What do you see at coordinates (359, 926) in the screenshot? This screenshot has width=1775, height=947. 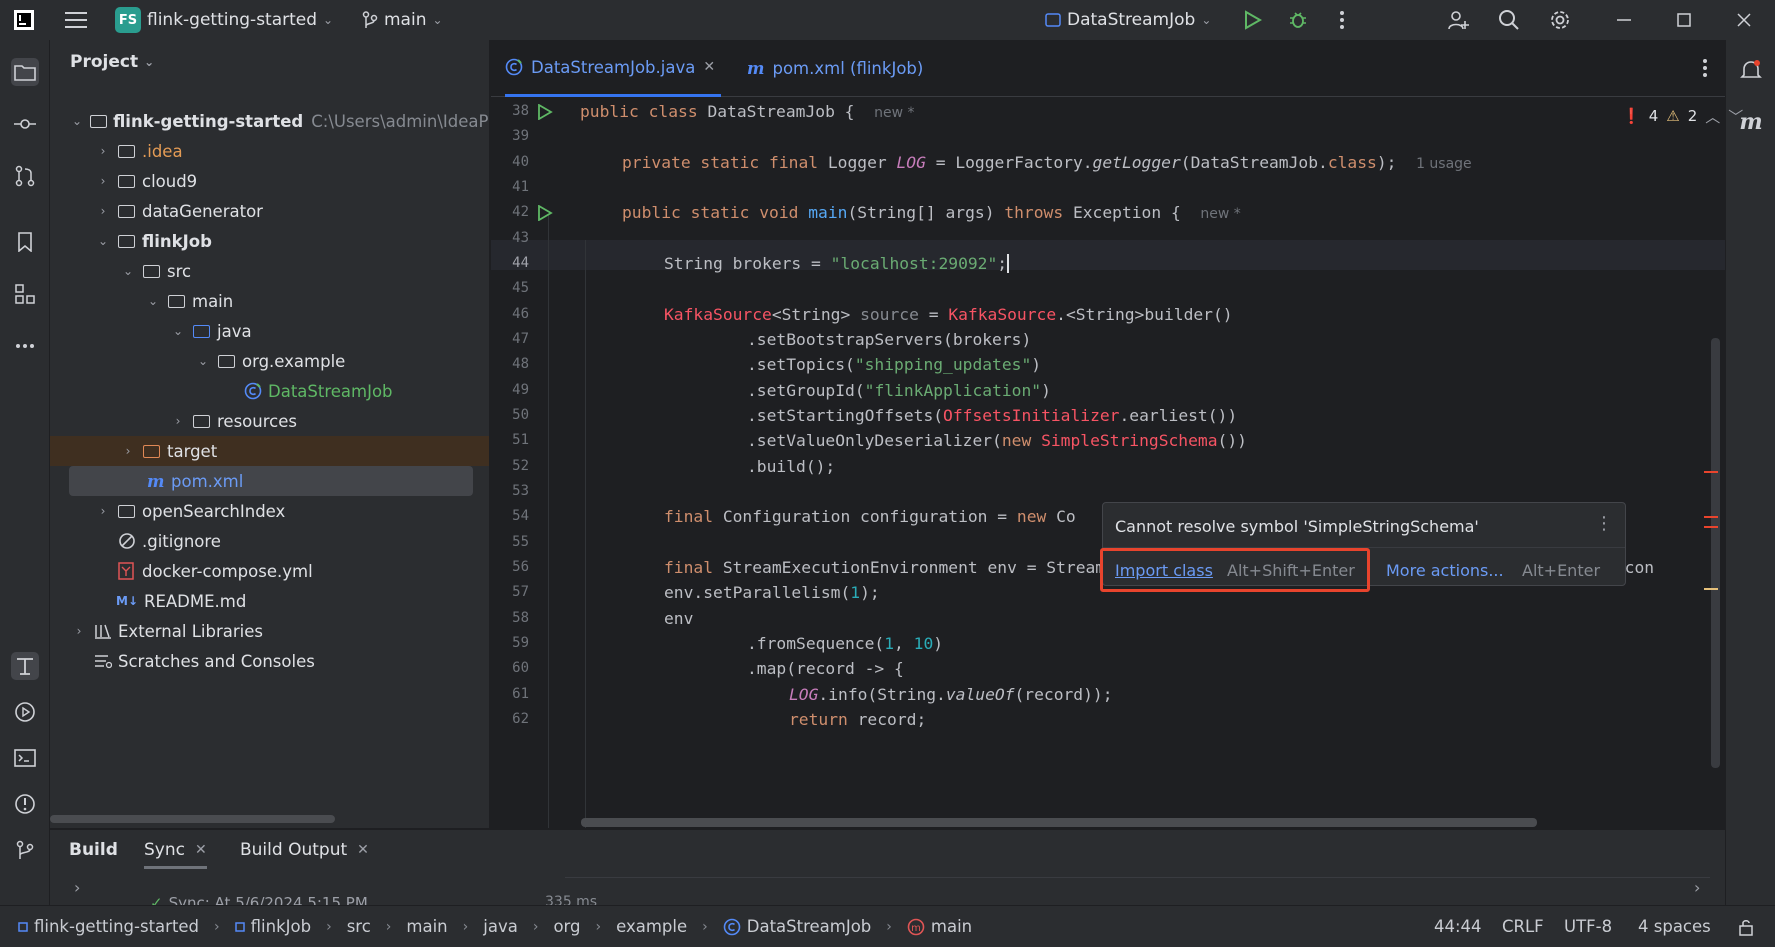 I see `breadcrumb-item: src` at bounding box center [359, 926].